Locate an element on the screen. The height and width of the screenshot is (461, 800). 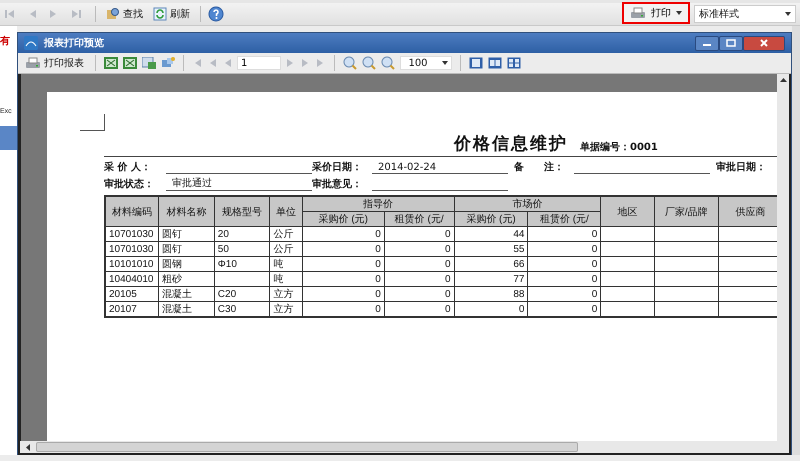
maximize-button is located at coordinates (731, 43).